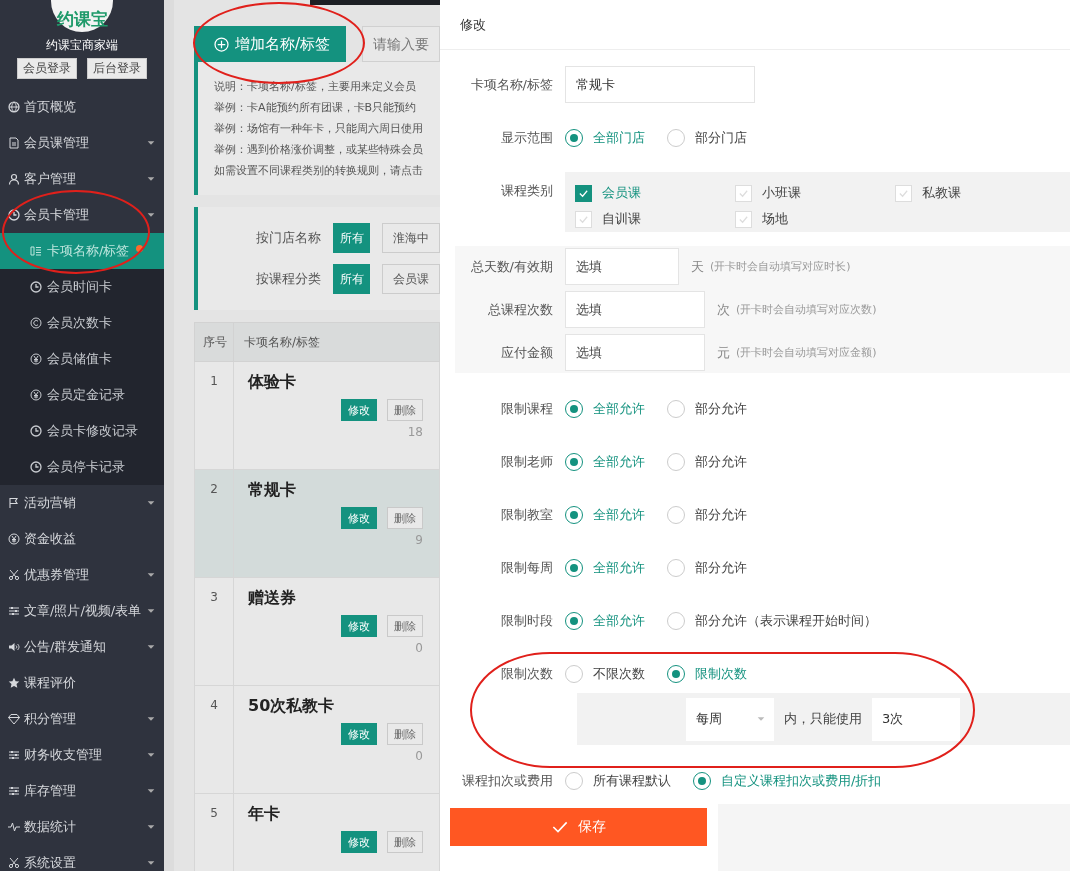 The width and height of the screenshot is (1070, 871). What do you see at coordinates (214, 342) in the screenshot?
I see `column-header: 序号` at bounding box center [214, 342].